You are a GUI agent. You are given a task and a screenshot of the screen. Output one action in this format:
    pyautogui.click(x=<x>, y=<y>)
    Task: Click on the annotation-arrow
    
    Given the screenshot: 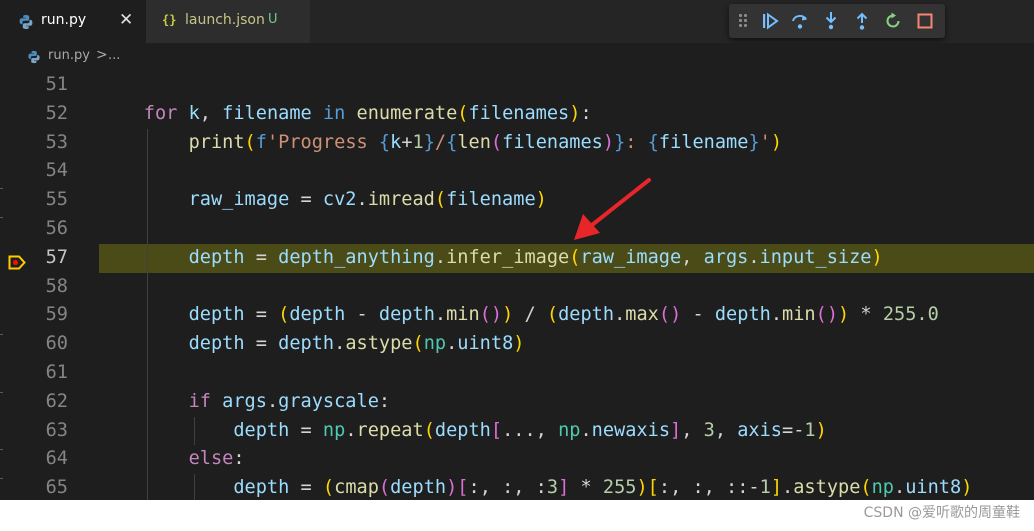 What is the action you would take?
    pyautogui.click(x=612, y=209)
    